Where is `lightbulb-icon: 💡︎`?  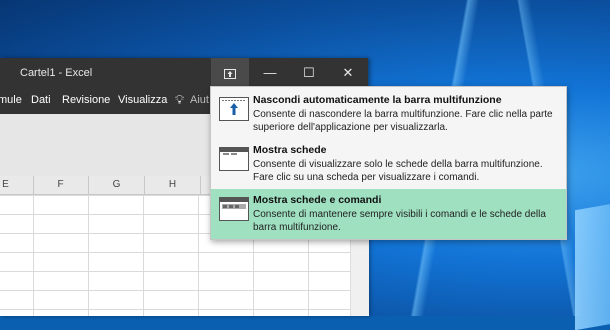
lightbulb-icon: 💡︎ is located at coordinates (180, 99).